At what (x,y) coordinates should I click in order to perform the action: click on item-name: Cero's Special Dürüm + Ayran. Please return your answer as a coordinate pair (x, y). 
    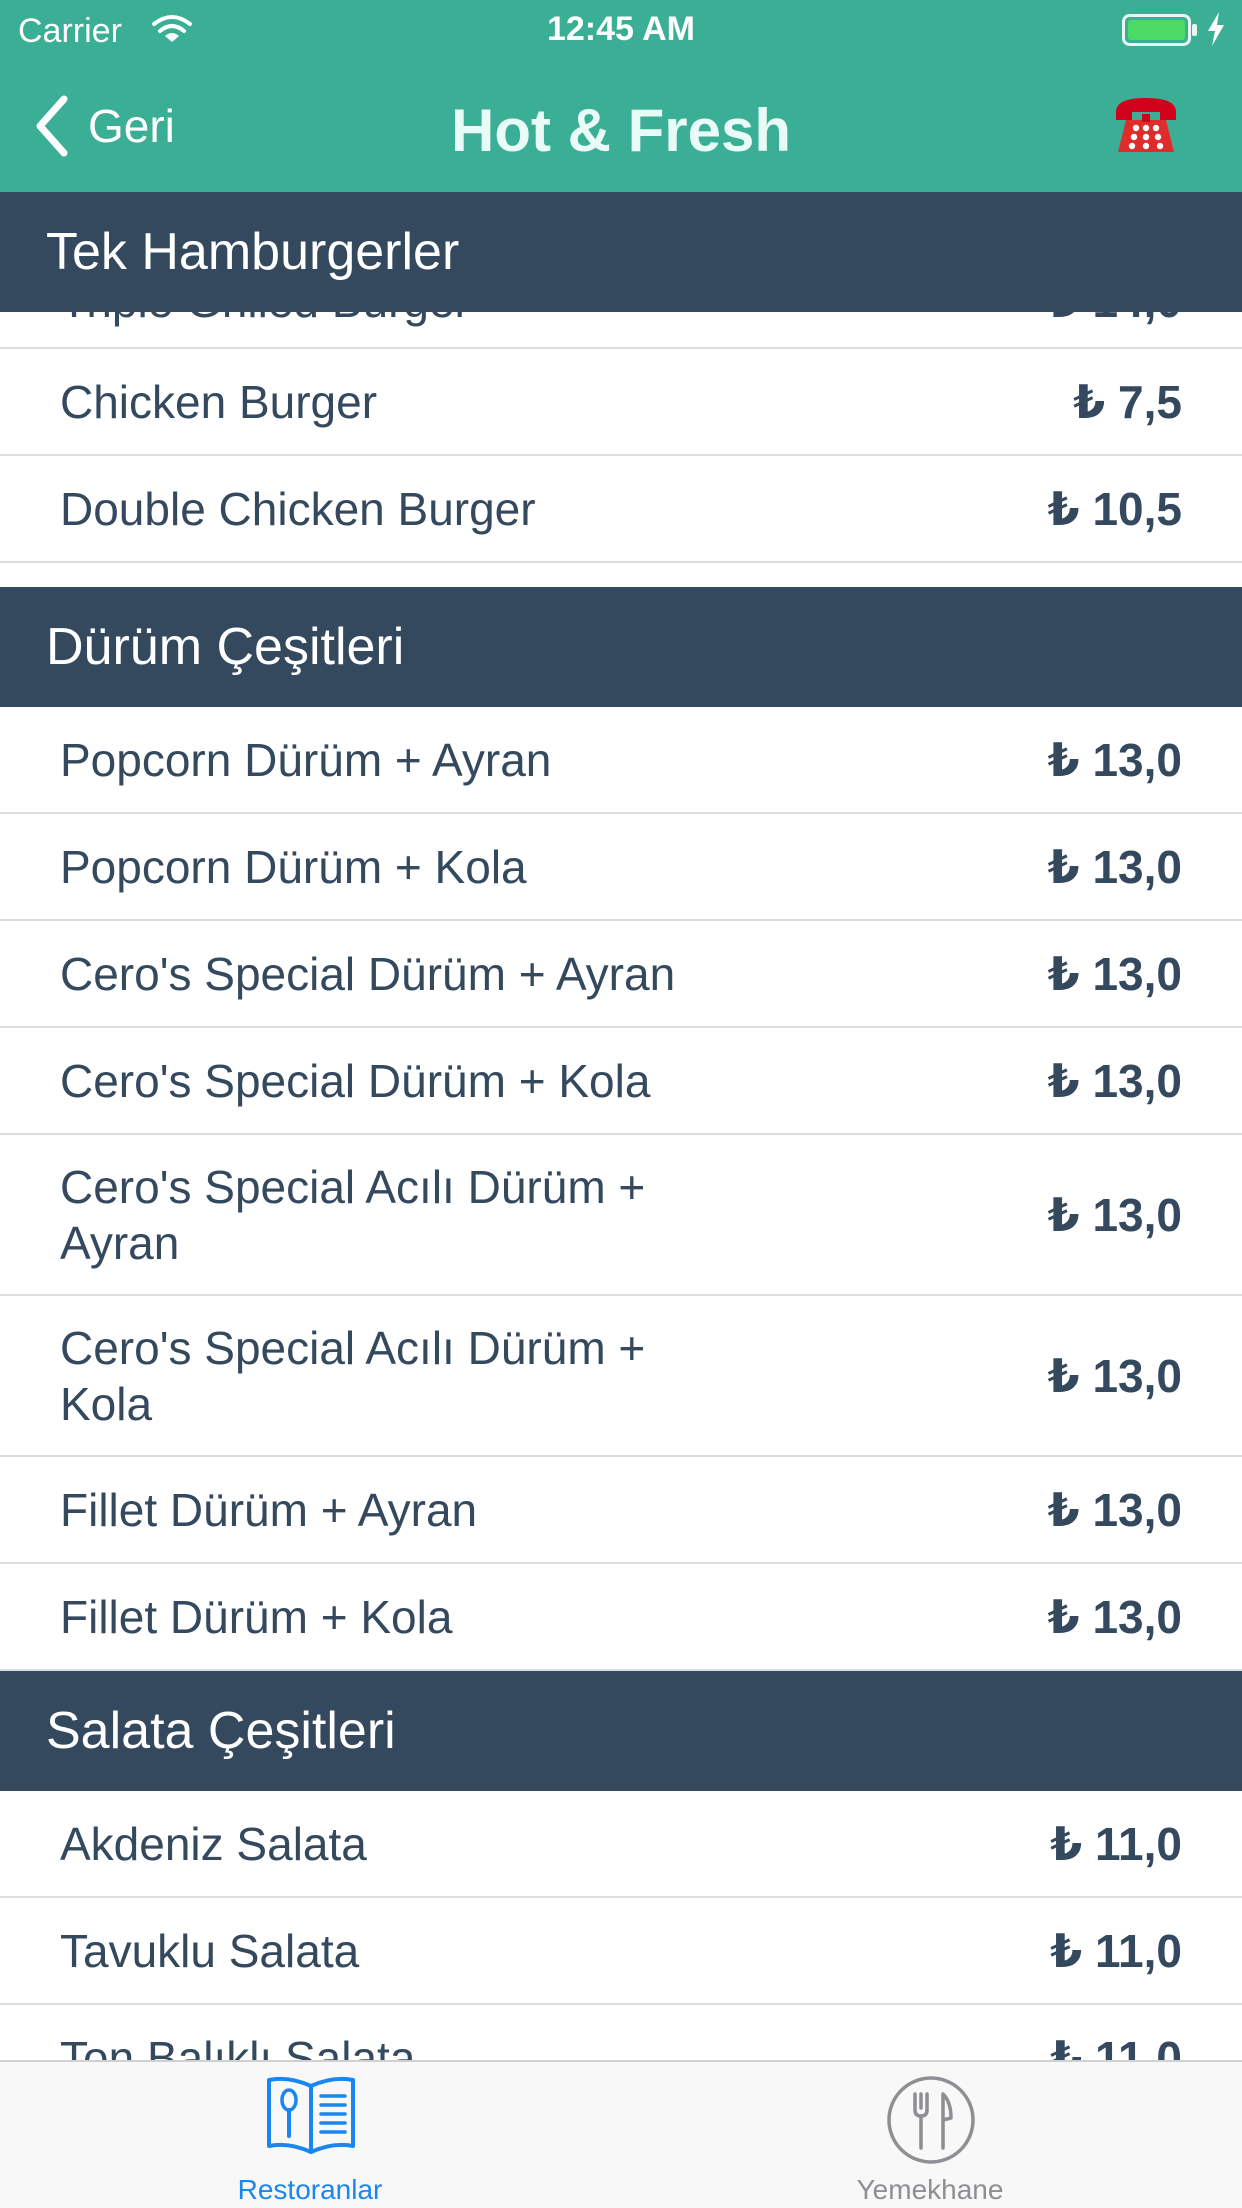
    Looking at the image, I should click on (368, 973).